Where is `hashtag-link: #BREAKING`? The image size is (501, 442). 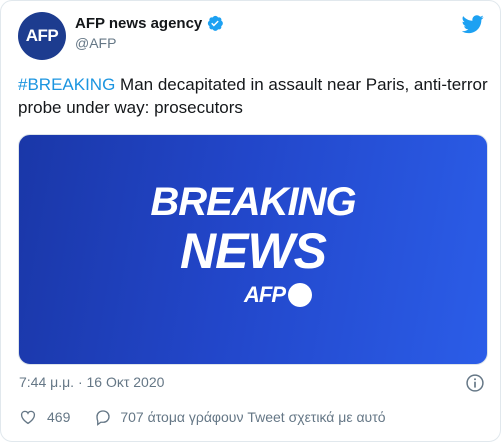 hashtag-link: #BREAKING is located at coordinates (66, 84).